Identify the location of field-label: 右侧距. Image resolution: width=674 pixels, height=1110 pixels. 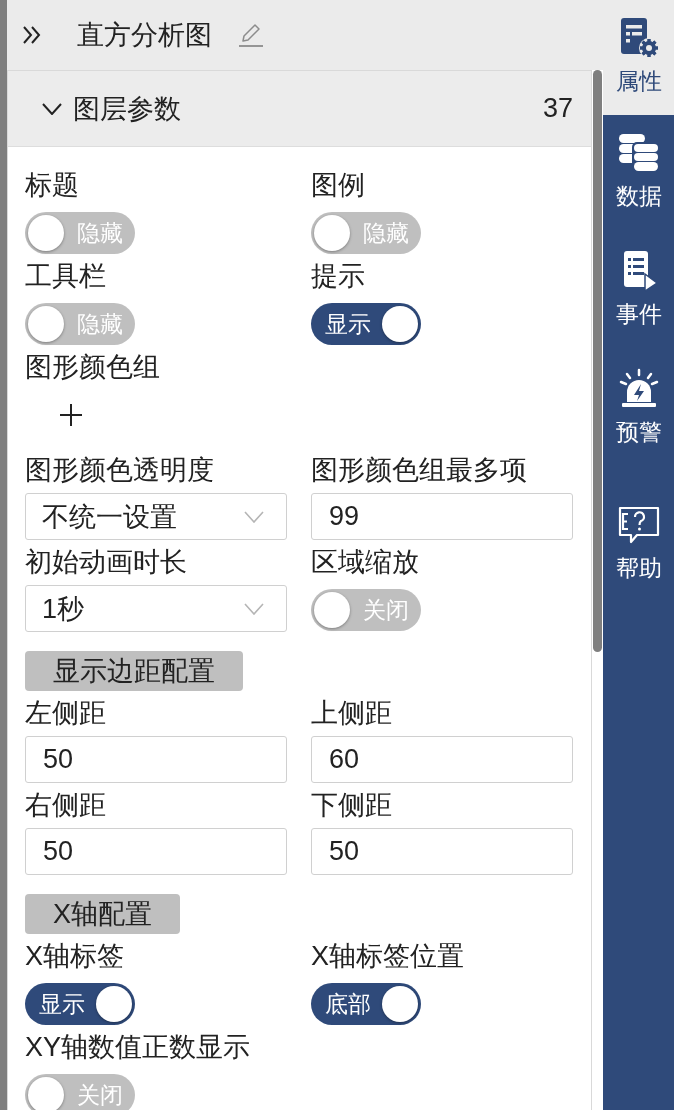
(65, 805).